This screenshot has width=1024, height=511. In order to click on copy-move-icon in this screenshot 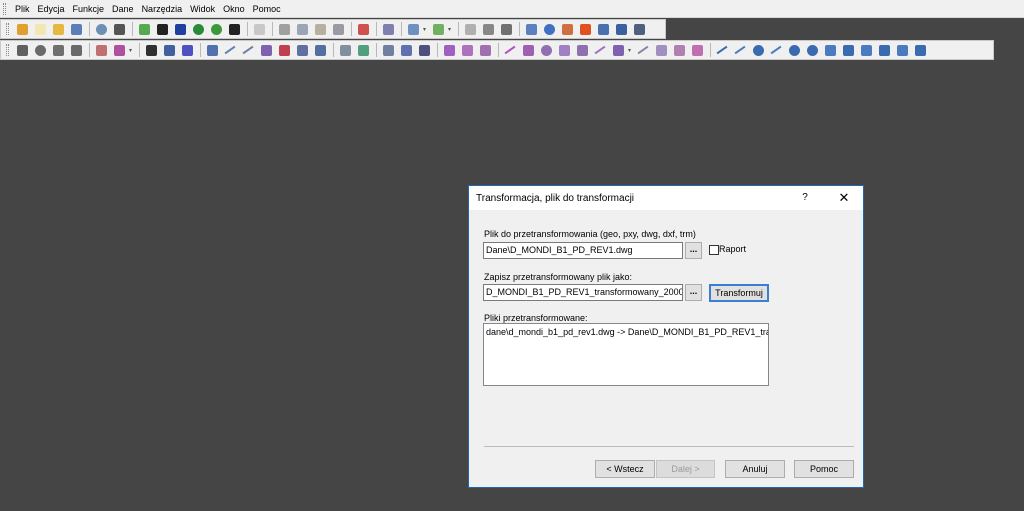, I will do `click(467, 50)`.